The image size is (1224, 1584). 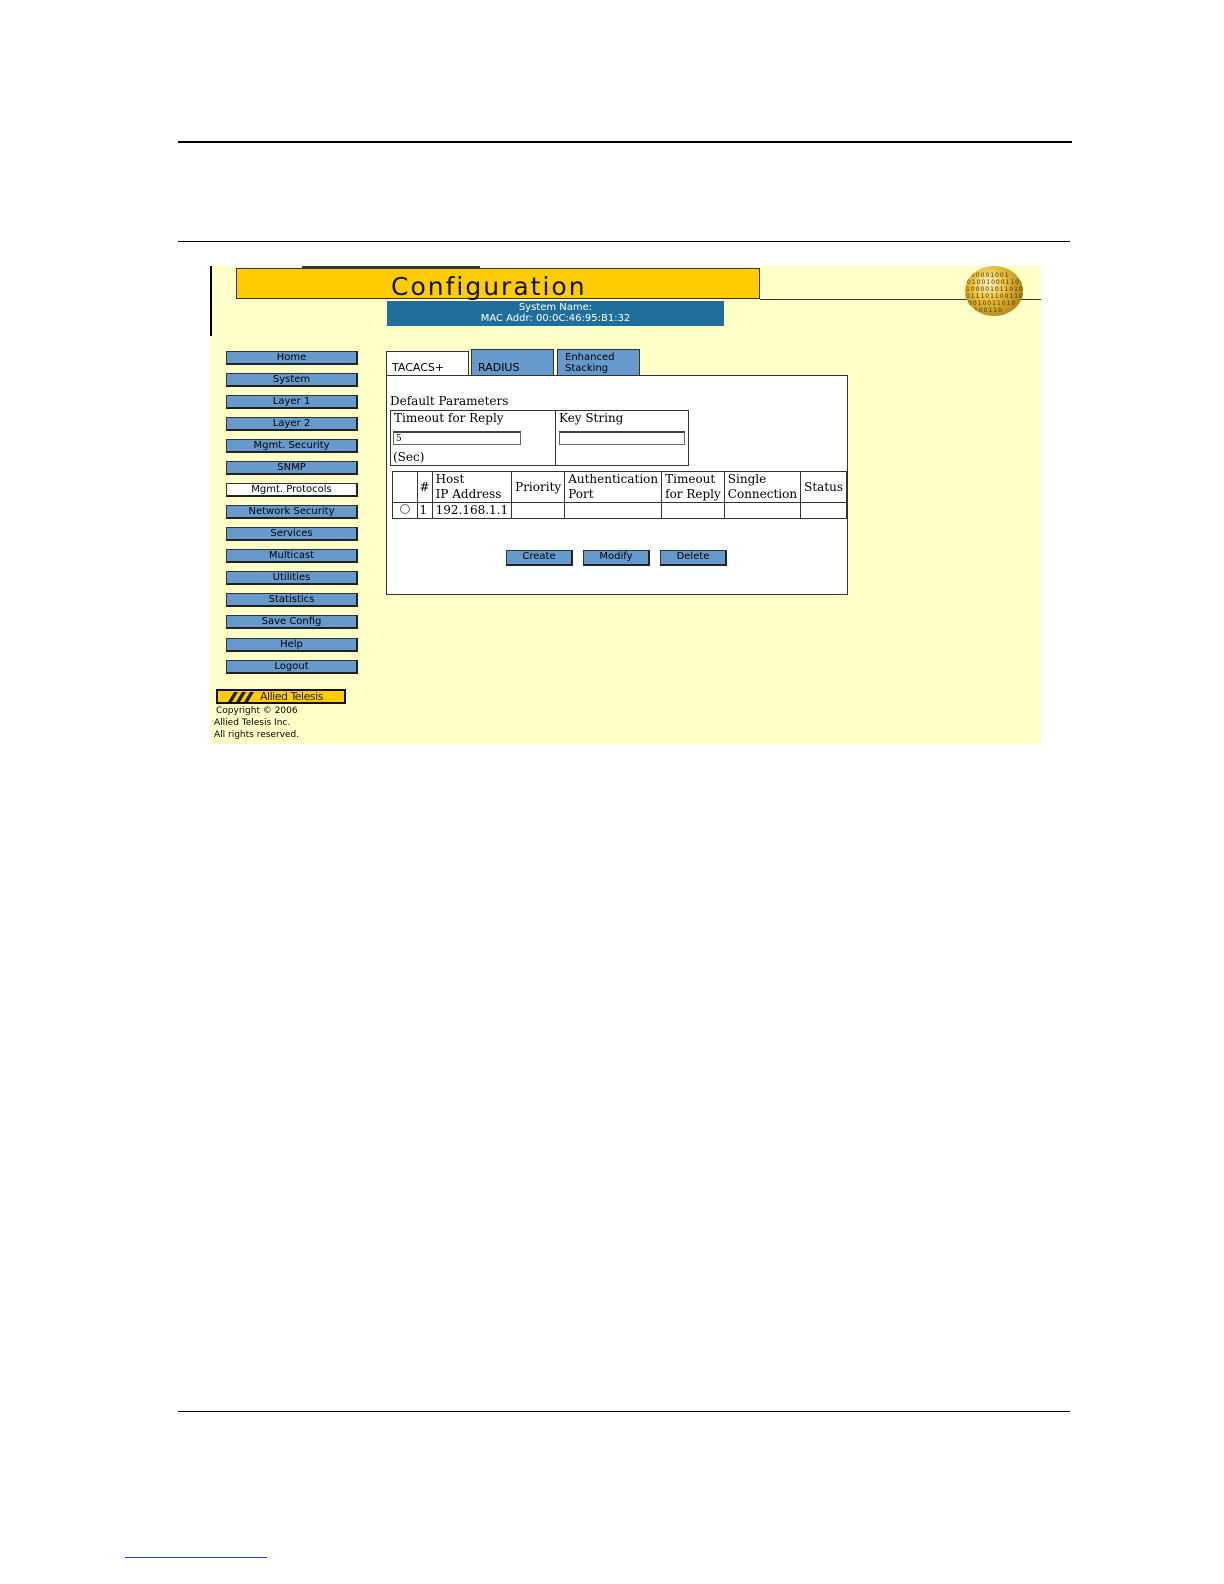 I want to click on row-num: 1, so click(x=424, y=510).